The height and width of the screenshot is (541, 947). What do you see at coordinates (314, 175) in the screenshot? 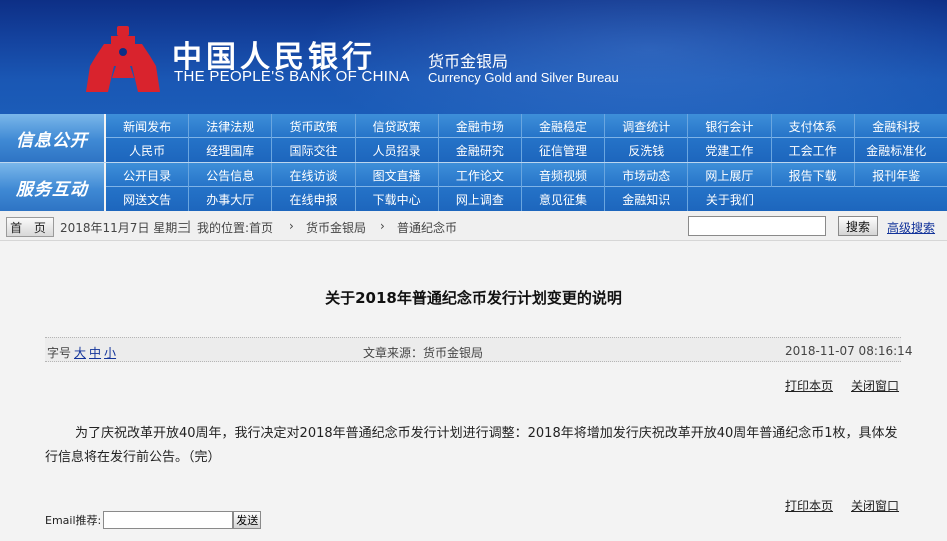
I see `nav-item: 在线访谈` at bounding box center [314, 175].